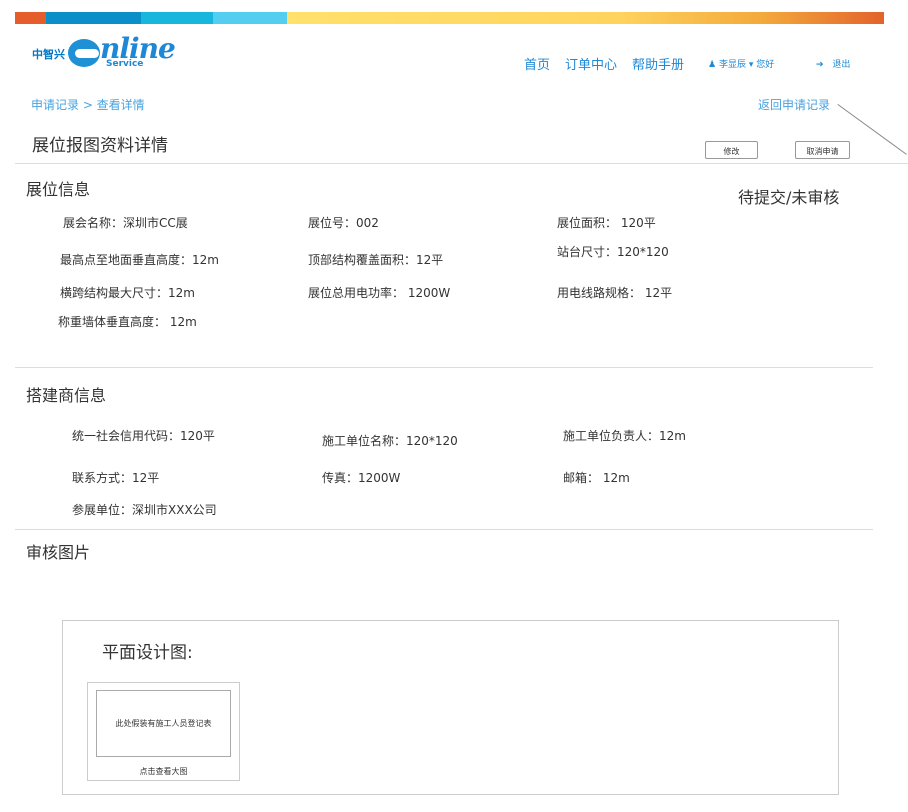 This screenshot has width=908, height=812. Describe the element at coordinates (658, 63) in the screenshot. I see `nav-help-link: 帮助手册` at that location.